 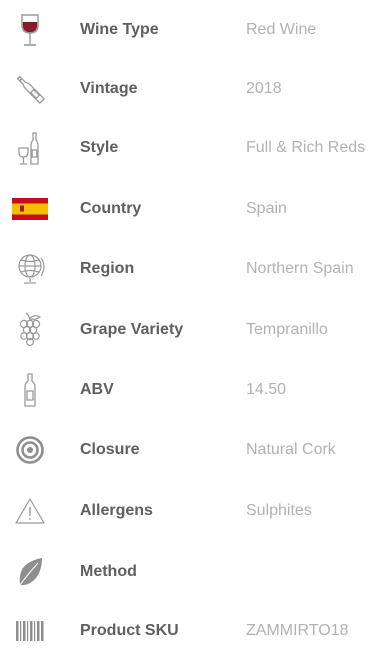 I want to click on spec-row-country: Country Spain, so click(x=194, y=209).